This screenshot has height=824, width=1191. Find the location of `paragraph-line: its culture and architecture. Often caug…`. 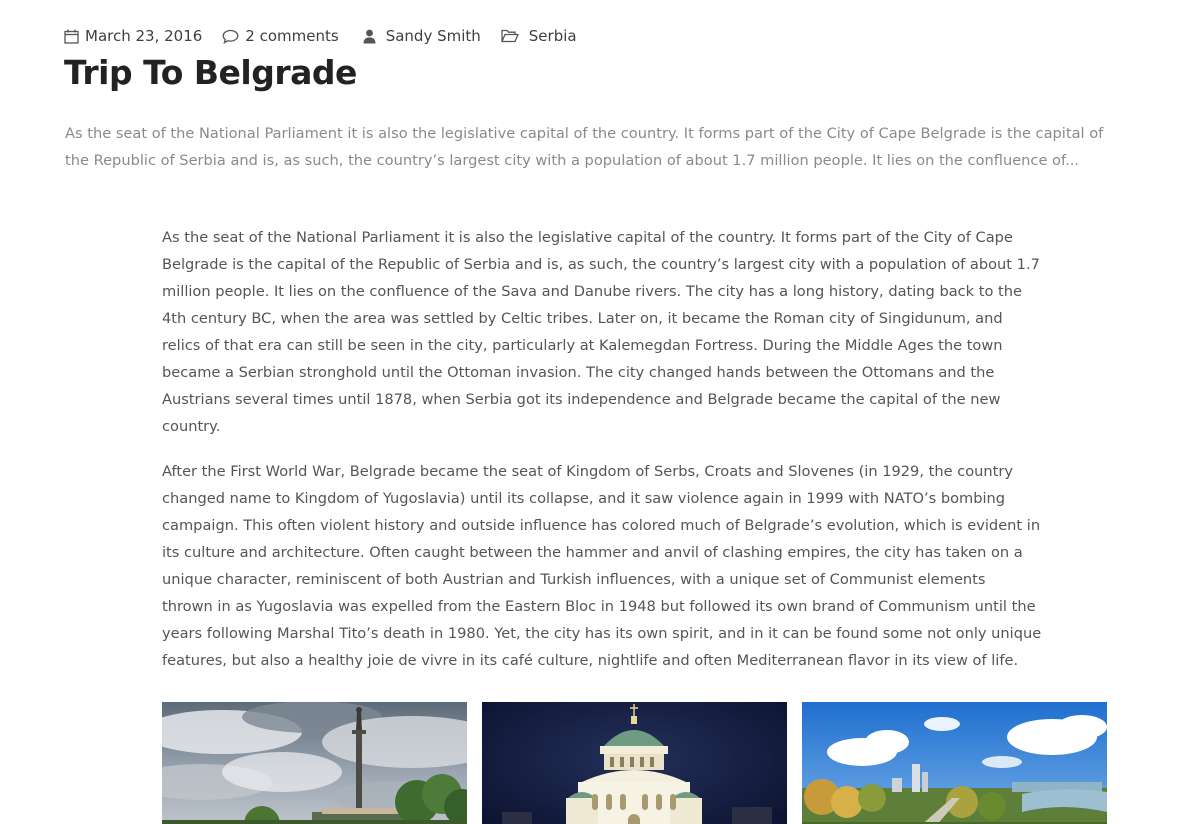

paragraph-line: its culture and architecture. Often caug… is located at coordinates (592, 552).